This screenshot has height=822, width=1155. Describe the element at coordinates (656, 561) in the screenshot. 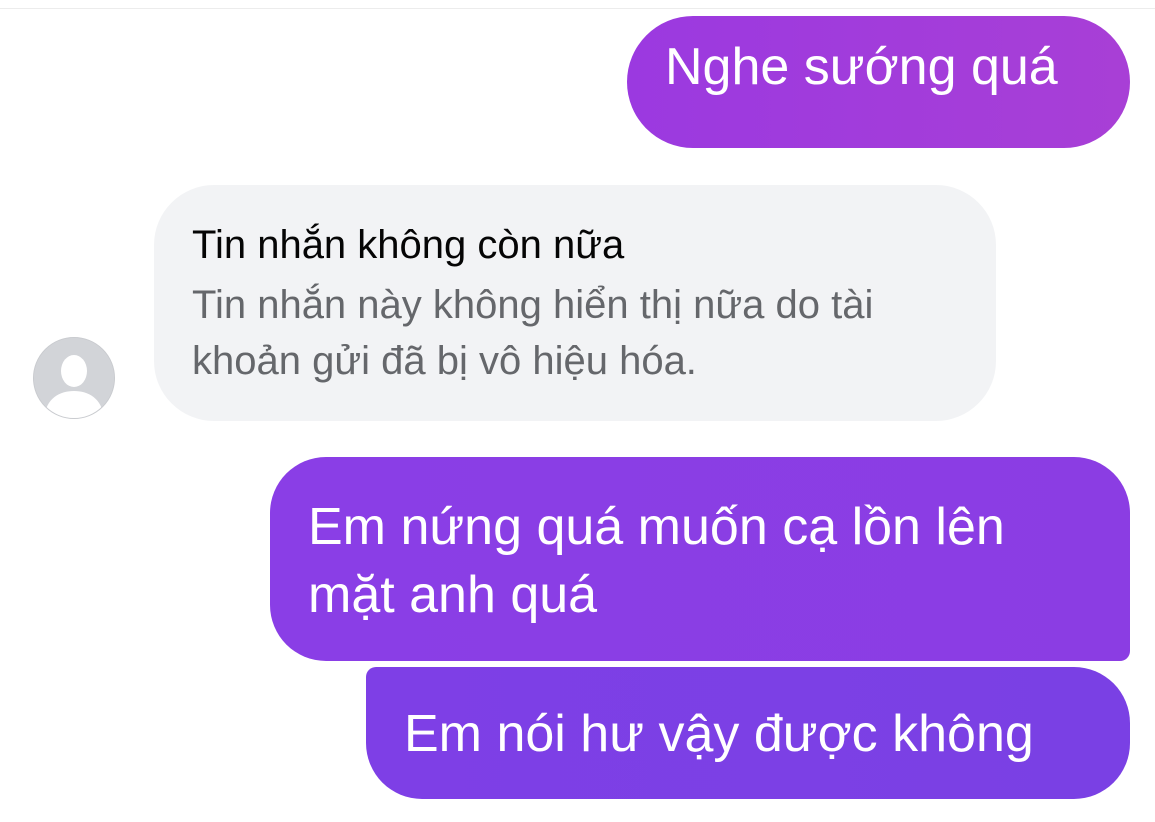

I see `message-text: Em nứng quá muốn cạ lồn lên mặt anh quá` at that location.